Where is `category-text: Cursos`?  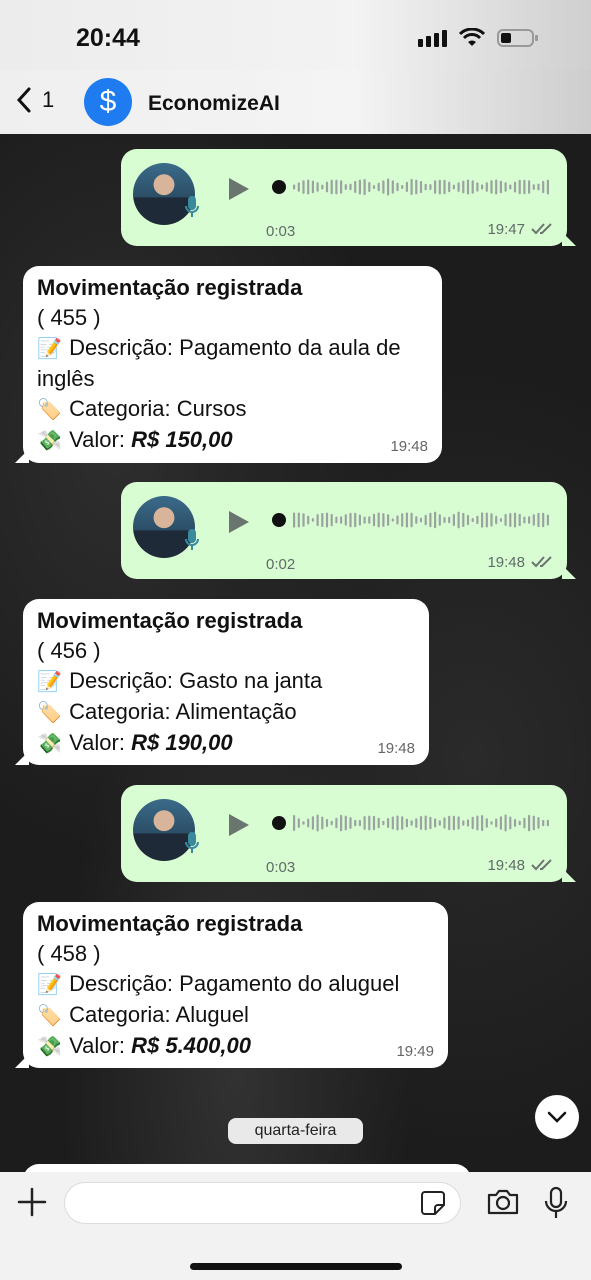
category-text: Cursos is located at coordinates (211, 408).